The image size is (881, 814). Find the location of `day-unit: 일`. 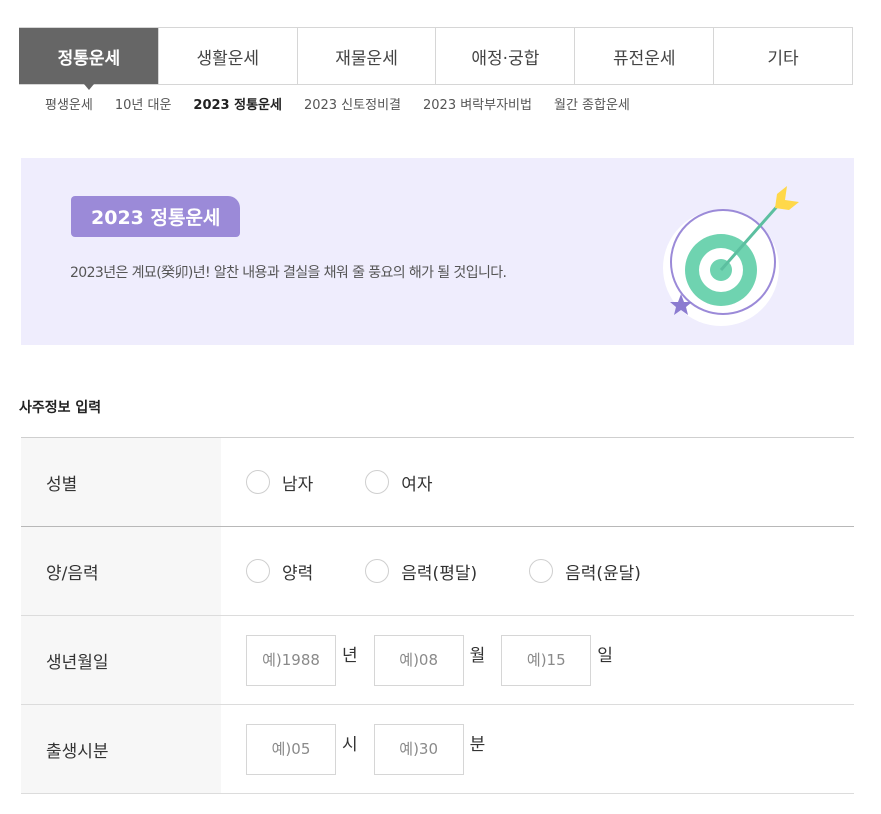

day-unit: 일 is located at coordinates (605, 655).